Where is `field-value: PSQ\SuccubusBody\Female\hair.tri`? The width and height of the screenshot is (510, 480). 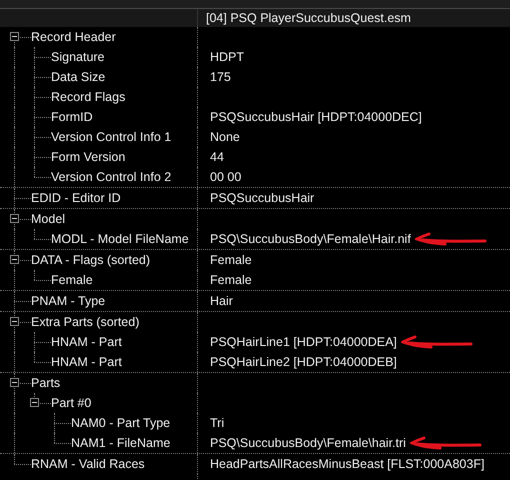 field-value: PSQ\SuccubusBody\Female\hair.tri is located at coordinates (308, 443).